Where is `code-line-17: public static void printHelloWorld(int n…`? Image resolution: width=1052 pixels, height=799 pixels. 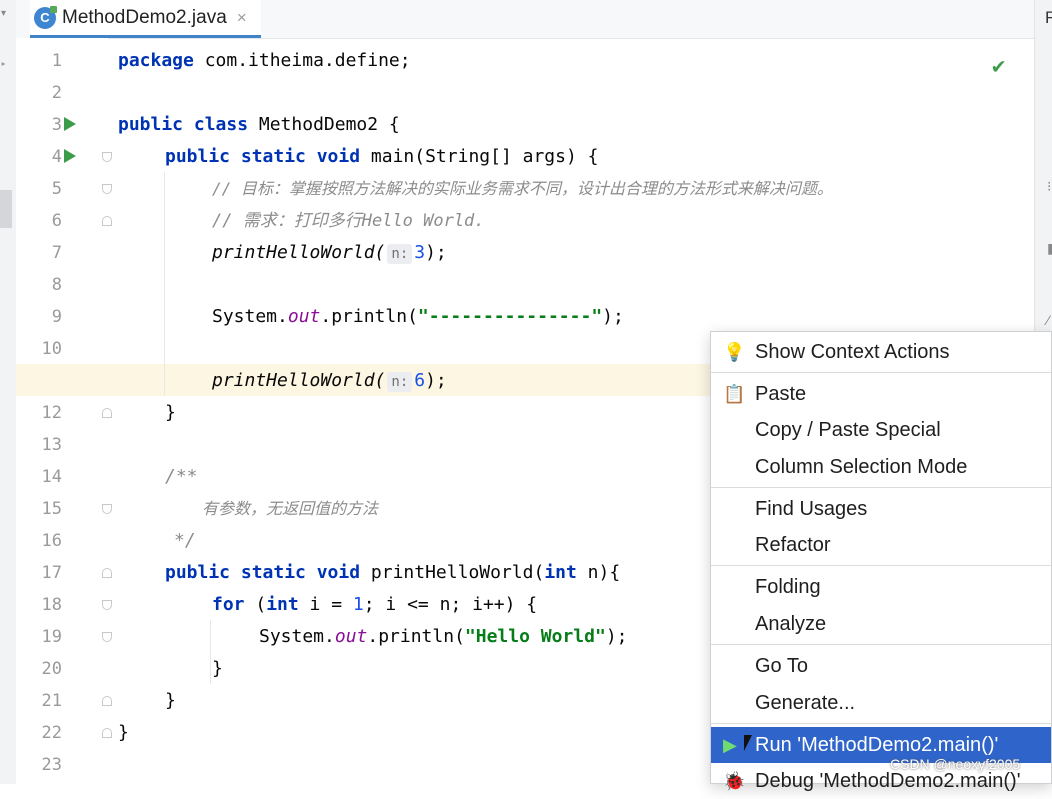 code-line-17: public static void printHelloWorld(int n… is located at coordinates (392, 573).